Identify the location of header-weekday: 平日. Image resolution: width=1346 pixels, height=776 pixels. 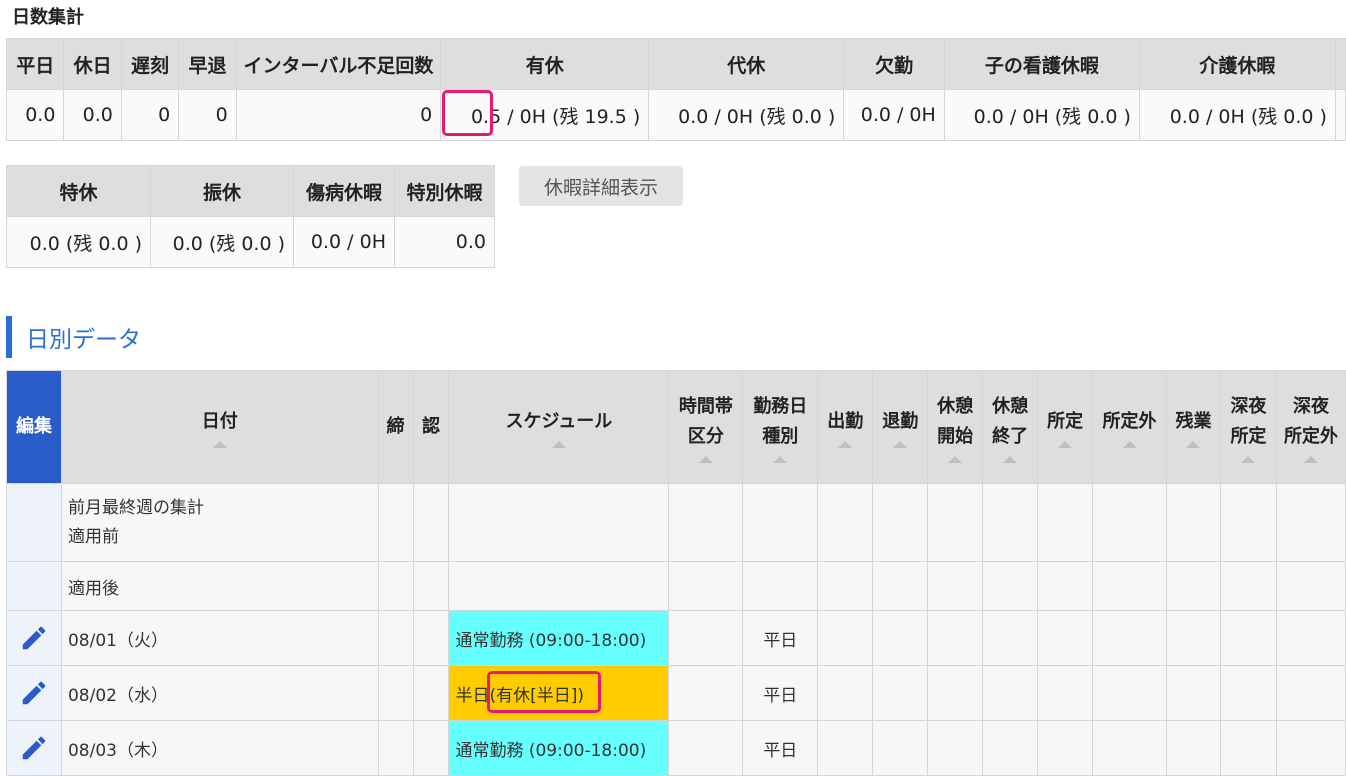
(35, 64).